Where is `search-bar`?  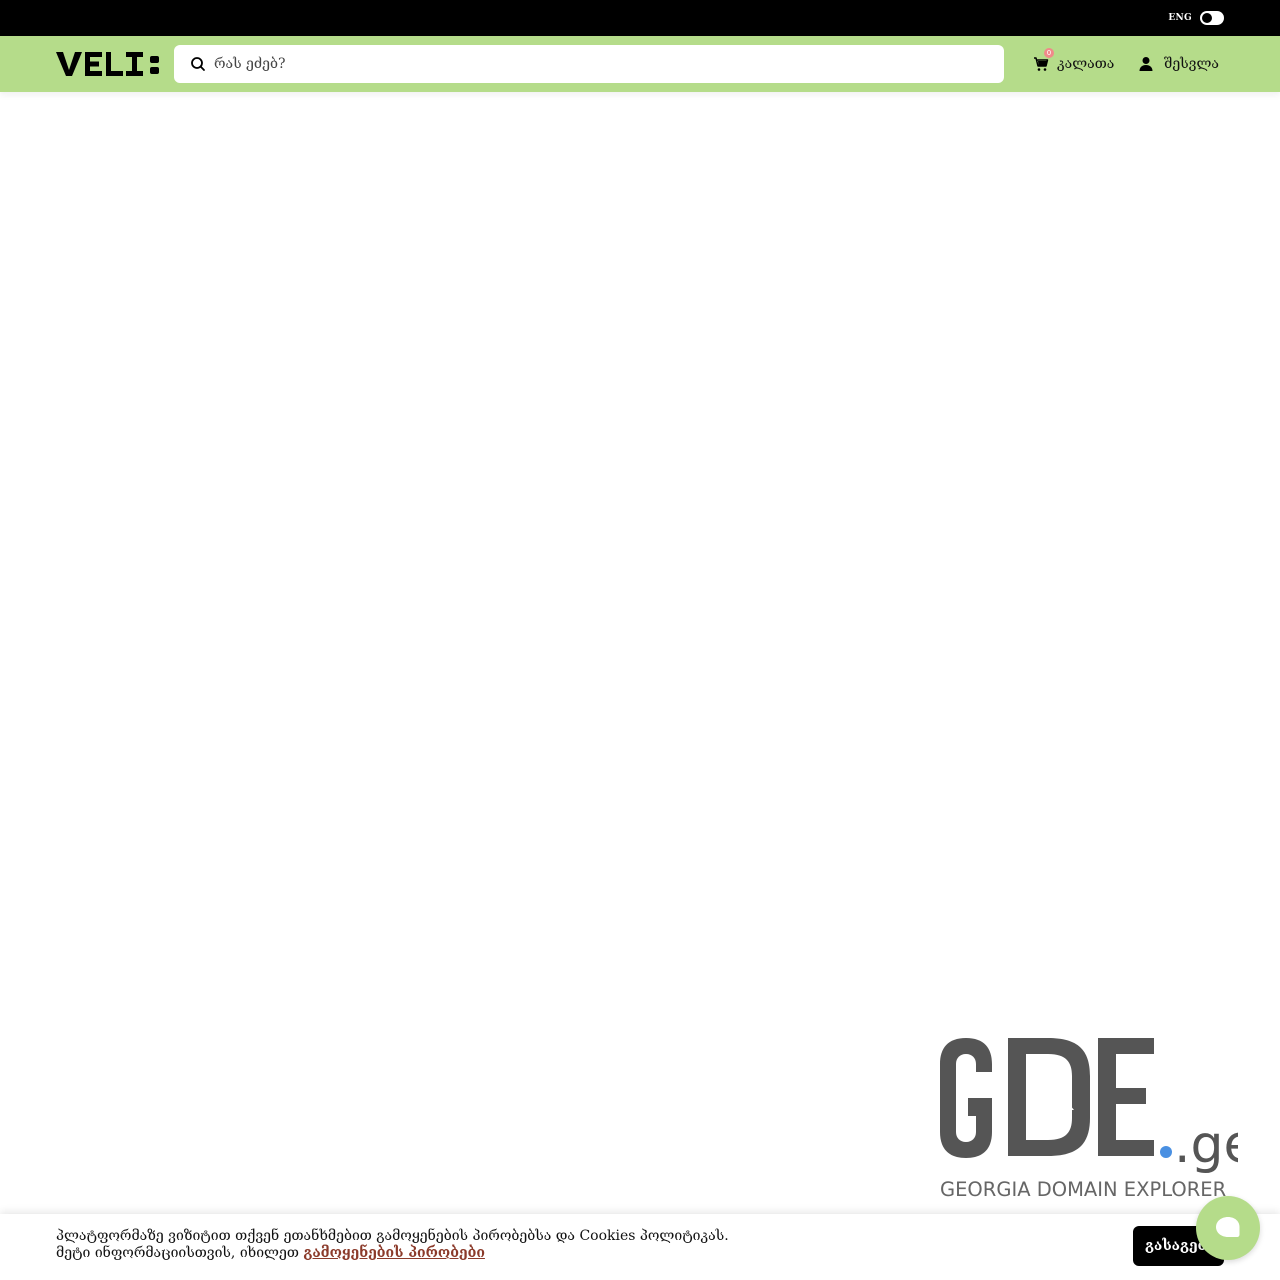 search-bar is located at coordinates (589, 64).